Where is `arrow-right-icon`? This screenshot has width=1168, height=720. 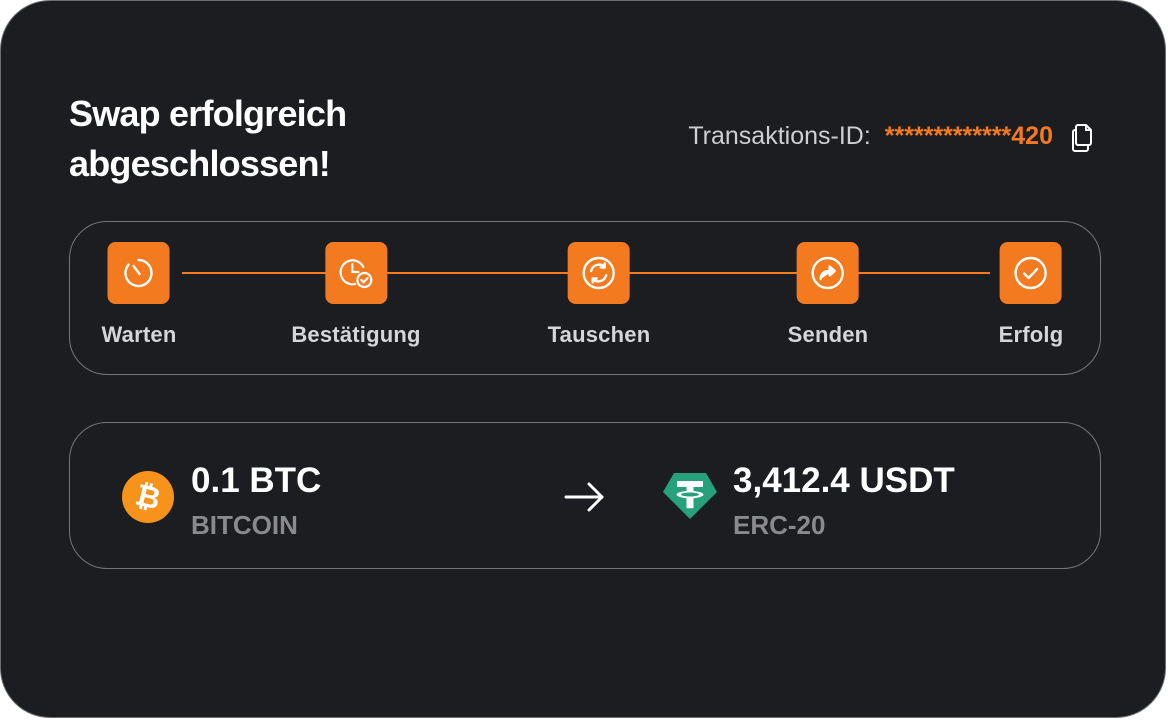
arrow-right-icon is located at coordinates (584, 497).